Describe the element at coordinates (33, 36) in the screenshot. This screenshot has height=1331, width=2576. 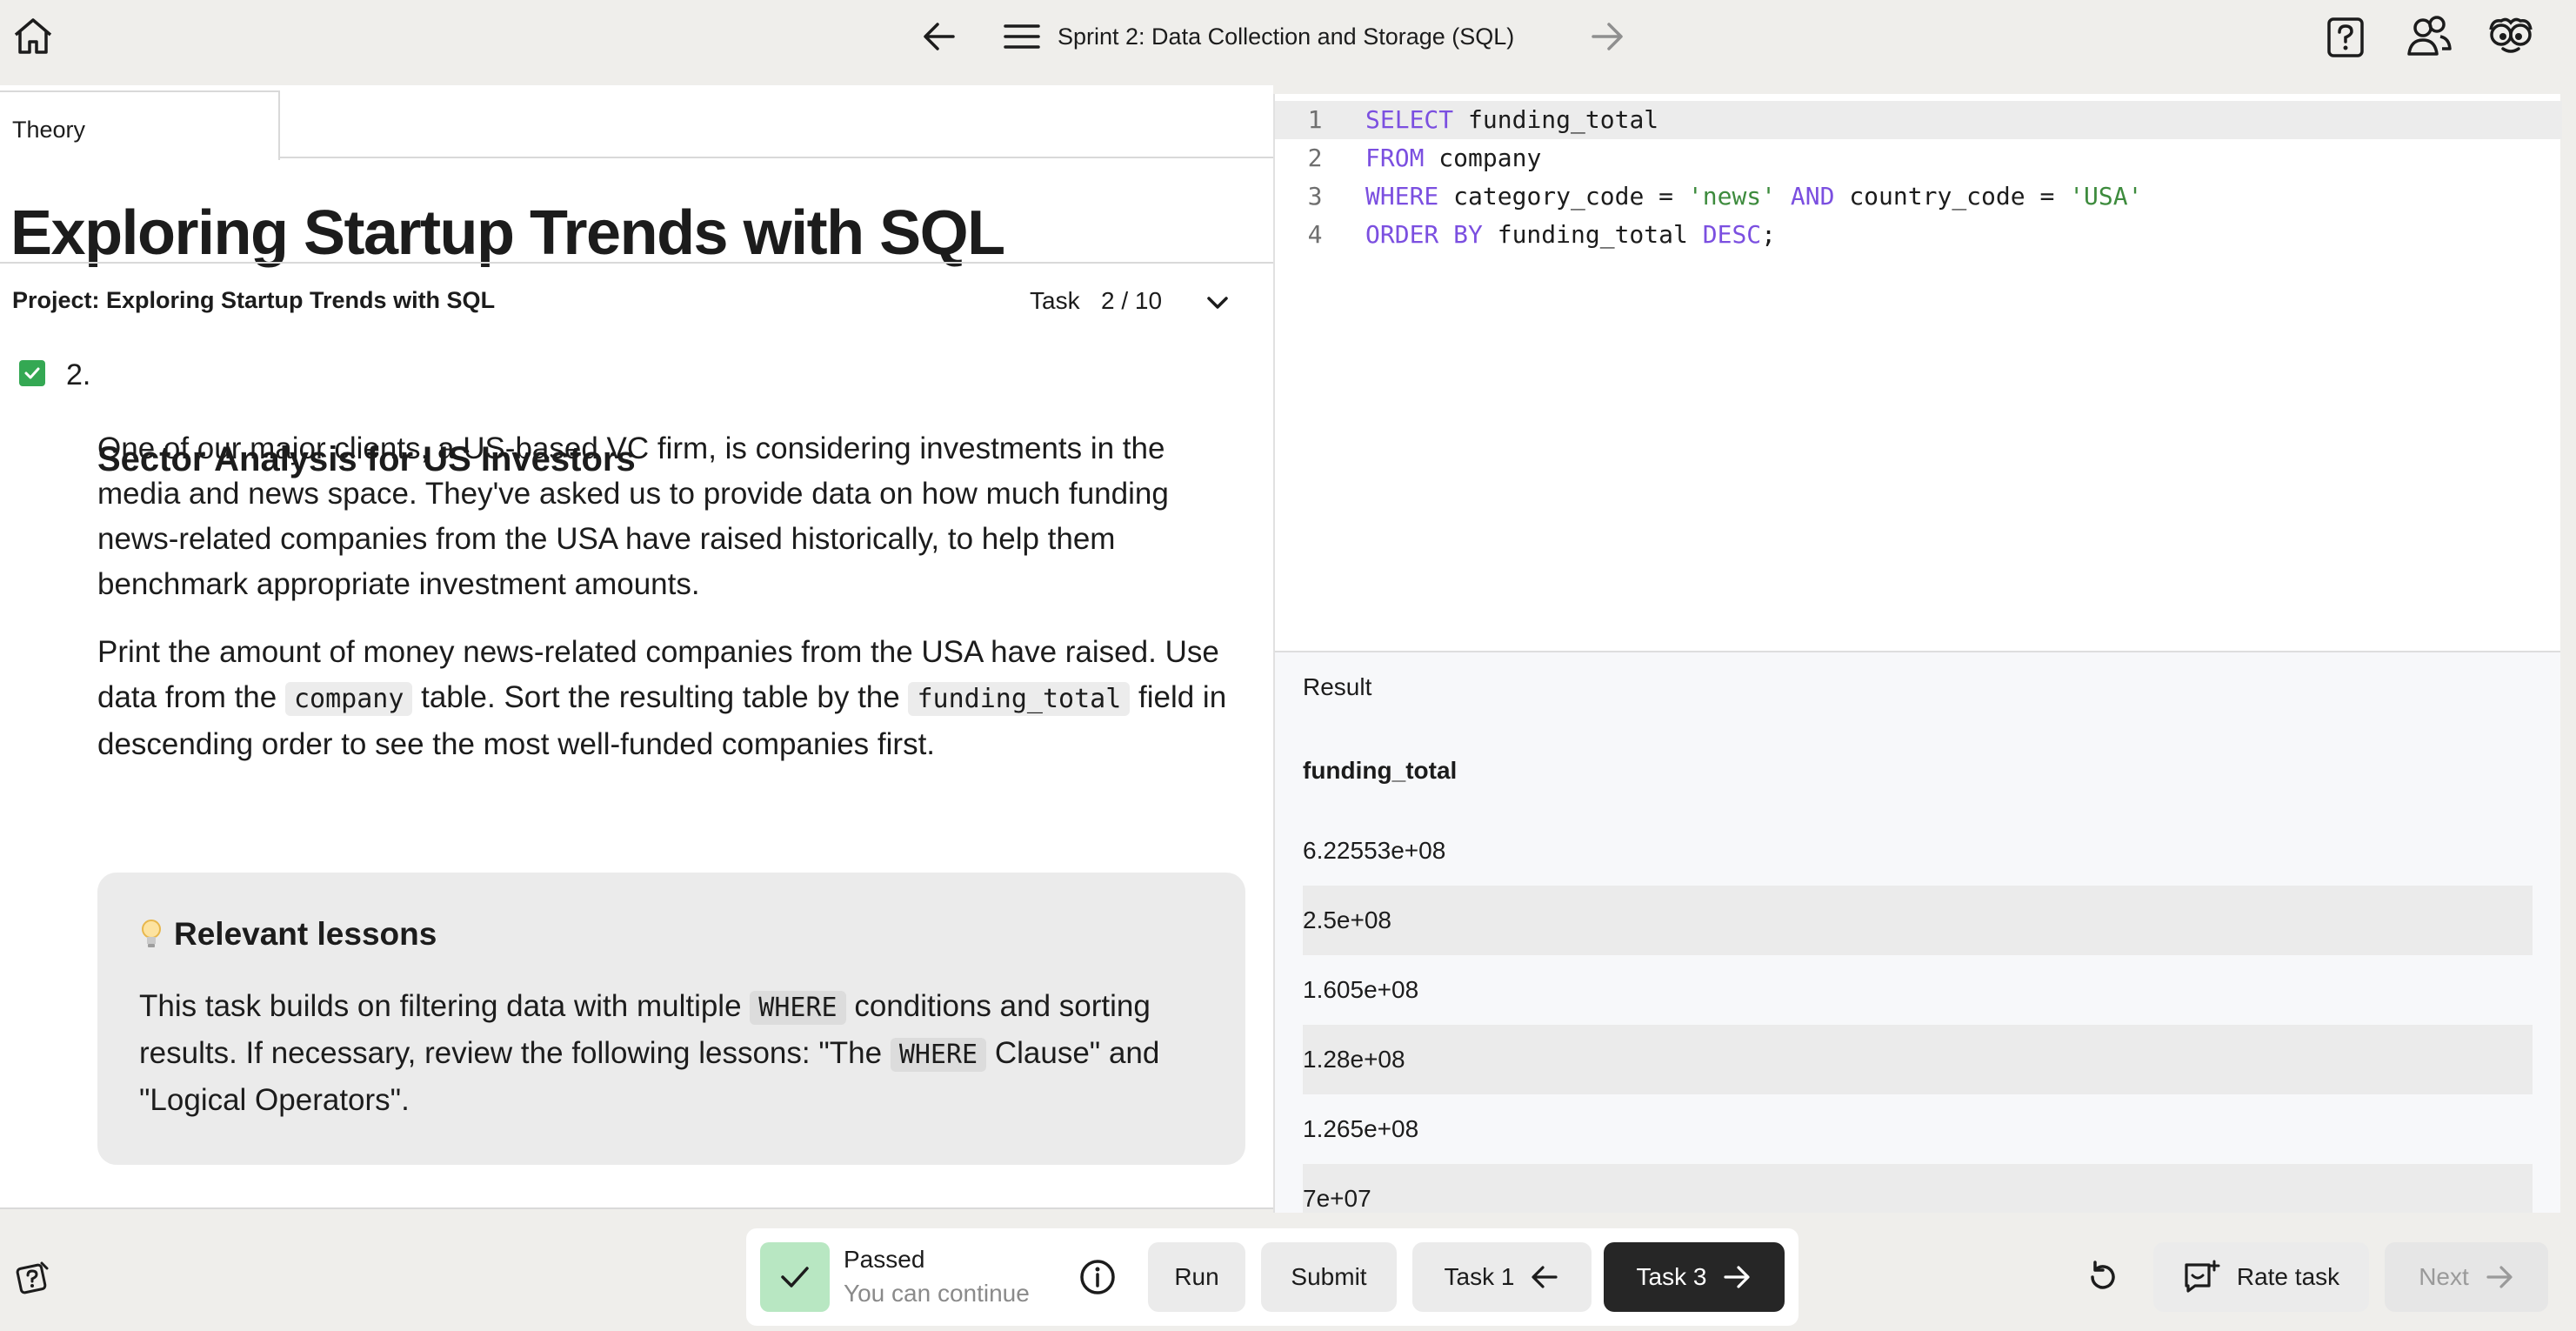
I see `home-icon` at that location.